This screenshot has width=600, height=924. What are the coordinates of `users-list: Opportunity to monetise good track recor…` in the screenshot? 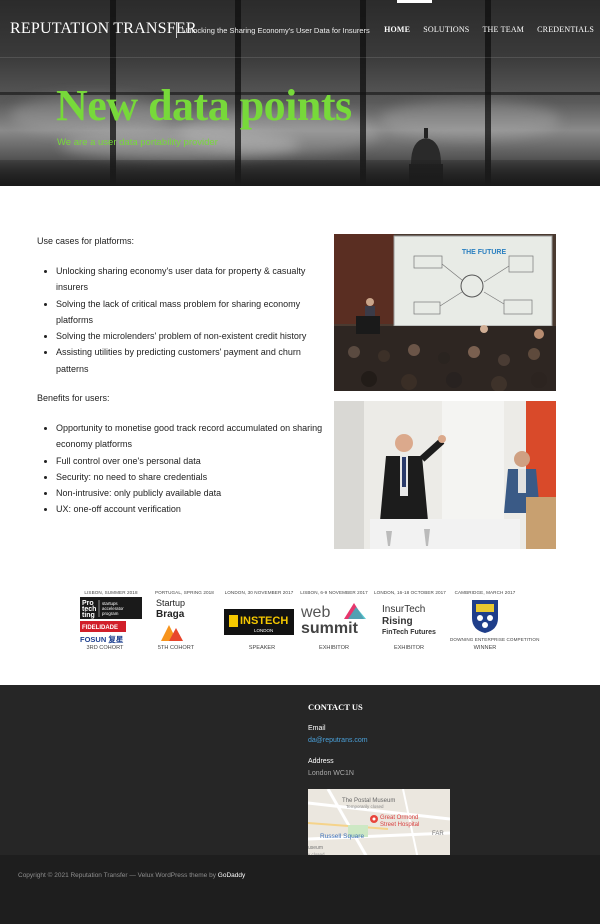 It's located at (182, 469).